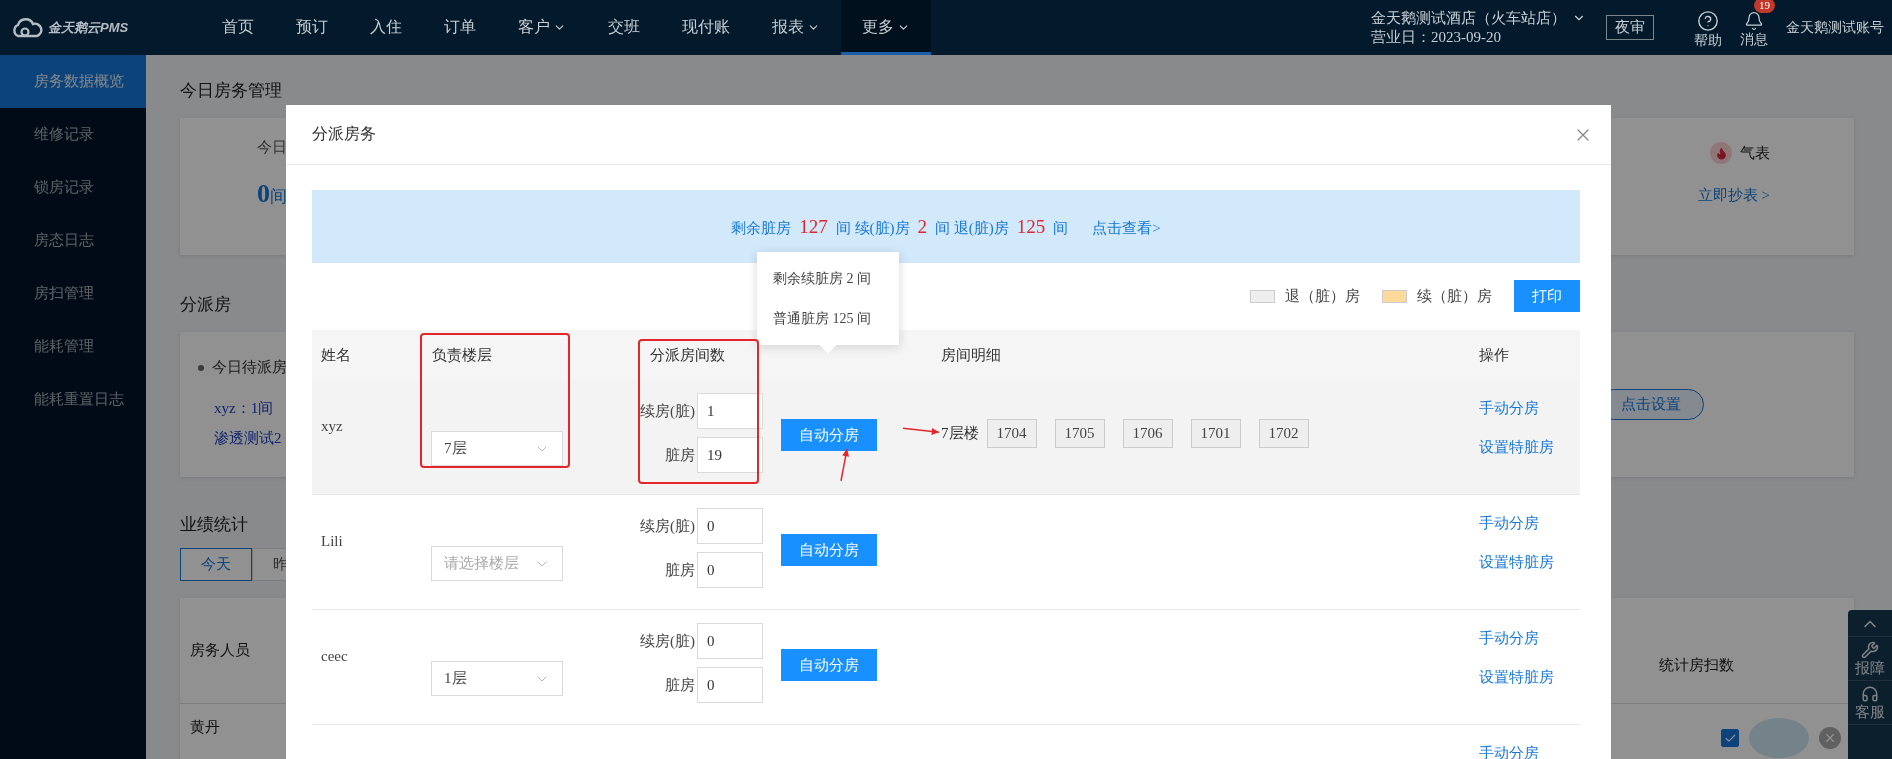 Image resolution: width=1892 pixels, height=759 pixels. What do you see at coordinates (336, 355) in the screenshot?
I see `column-header: 姓名` at bounding box center [336, 355].